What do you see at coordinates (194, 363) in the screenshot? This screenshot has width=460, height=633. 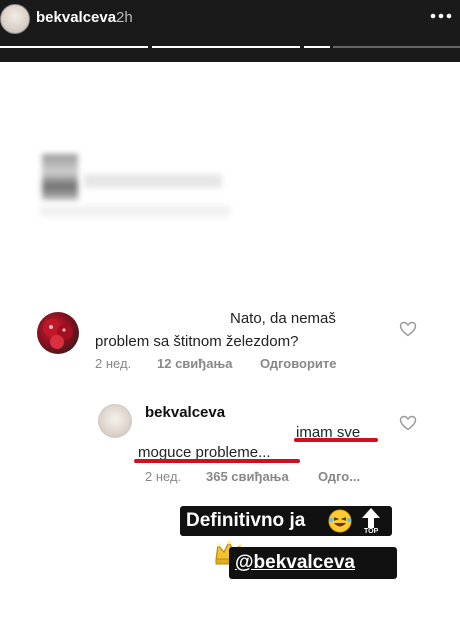 I see `comment-likes: 12 свиђања` at bounding box center [194, 363].